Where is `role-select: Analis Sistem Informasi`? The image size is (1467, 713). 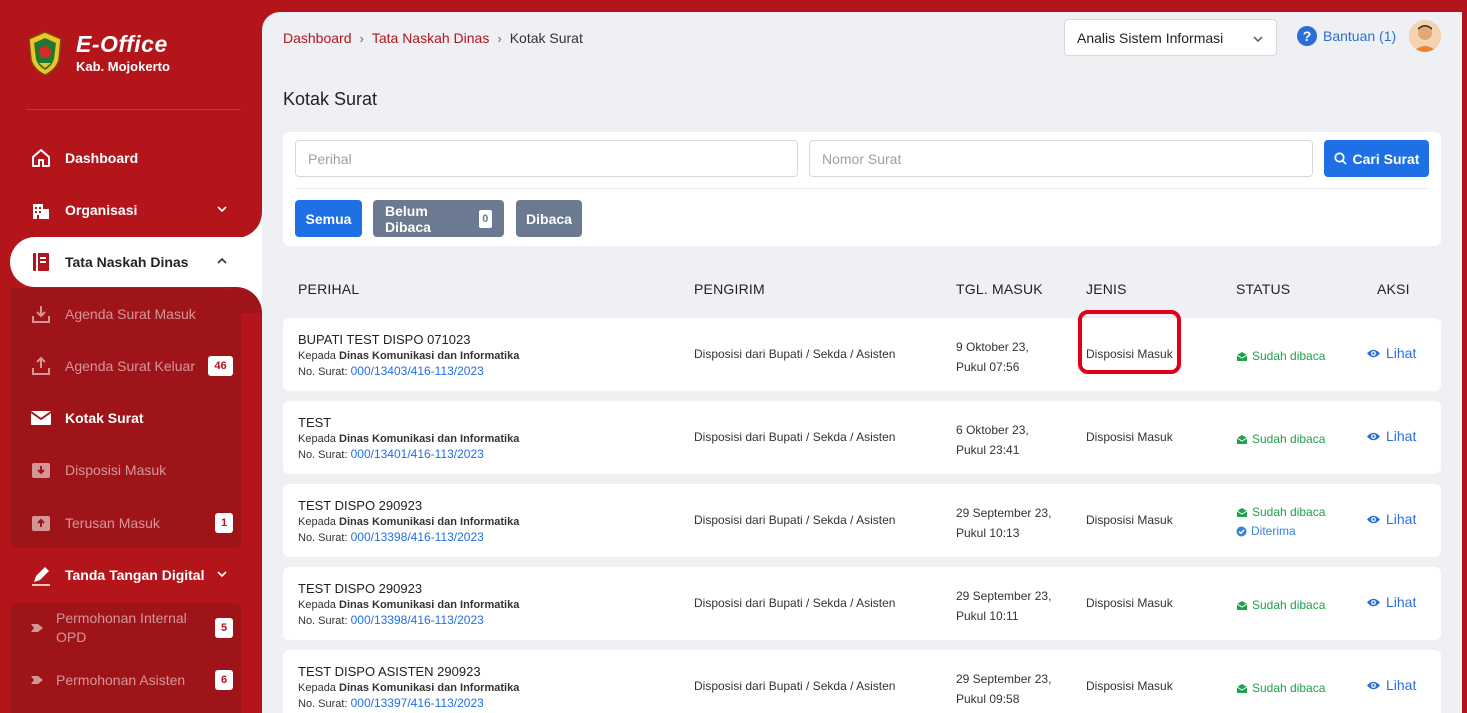 role-select: Analis Sistem Informasi is located at coordinates (1170, 37).